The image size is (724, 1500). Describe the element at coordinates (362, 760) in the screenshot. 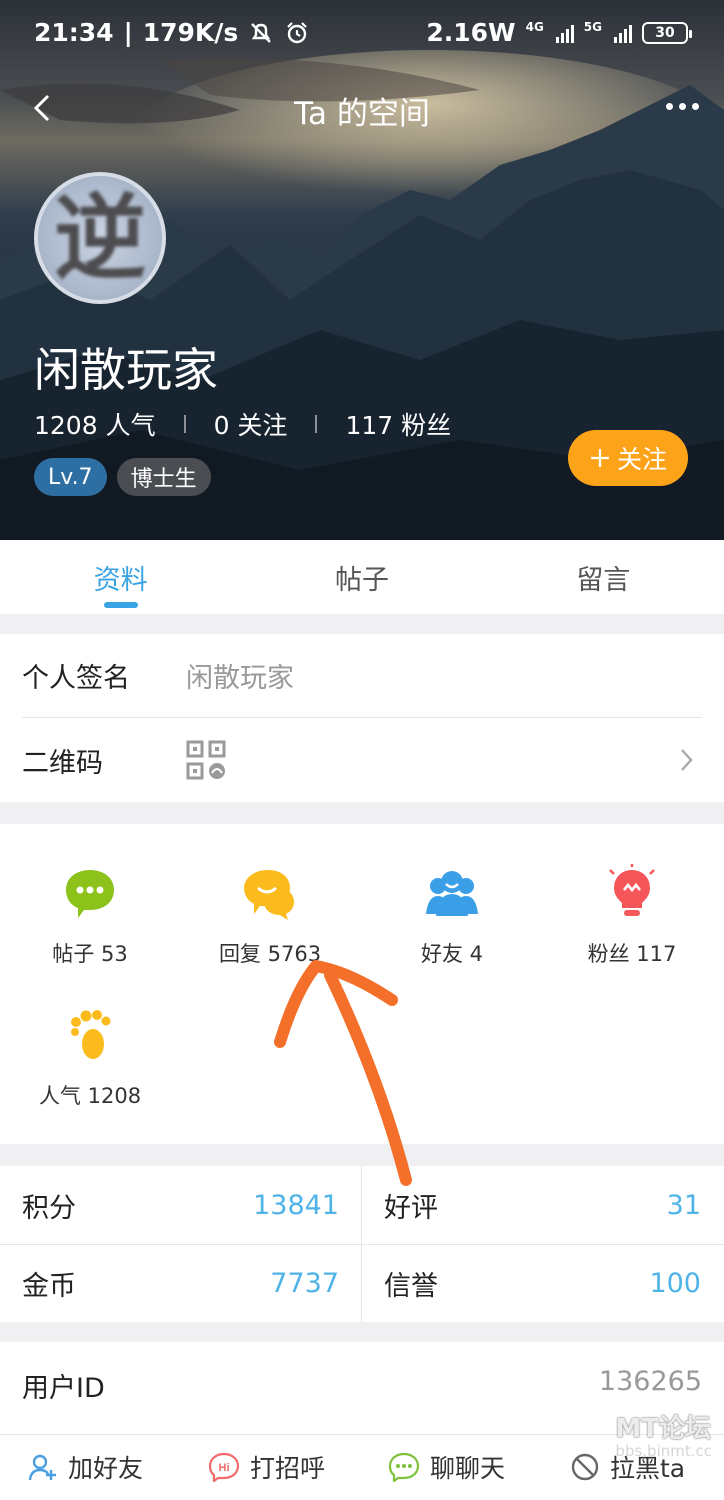

I see `qr-code-row: 二维码` at that location.